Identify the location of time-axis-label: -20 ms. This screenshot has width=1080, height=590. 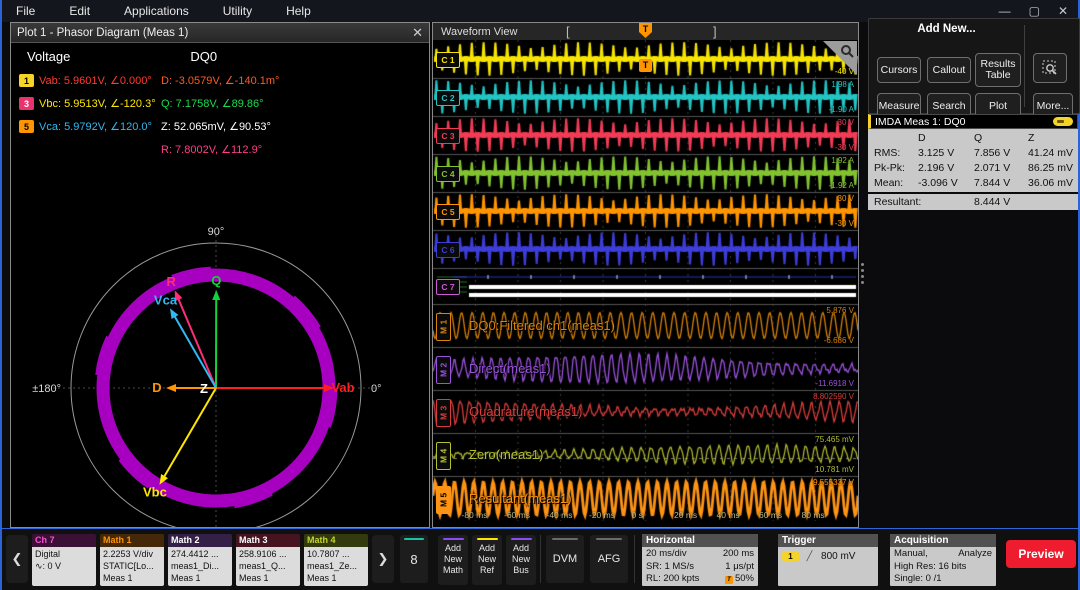
(602, 515).